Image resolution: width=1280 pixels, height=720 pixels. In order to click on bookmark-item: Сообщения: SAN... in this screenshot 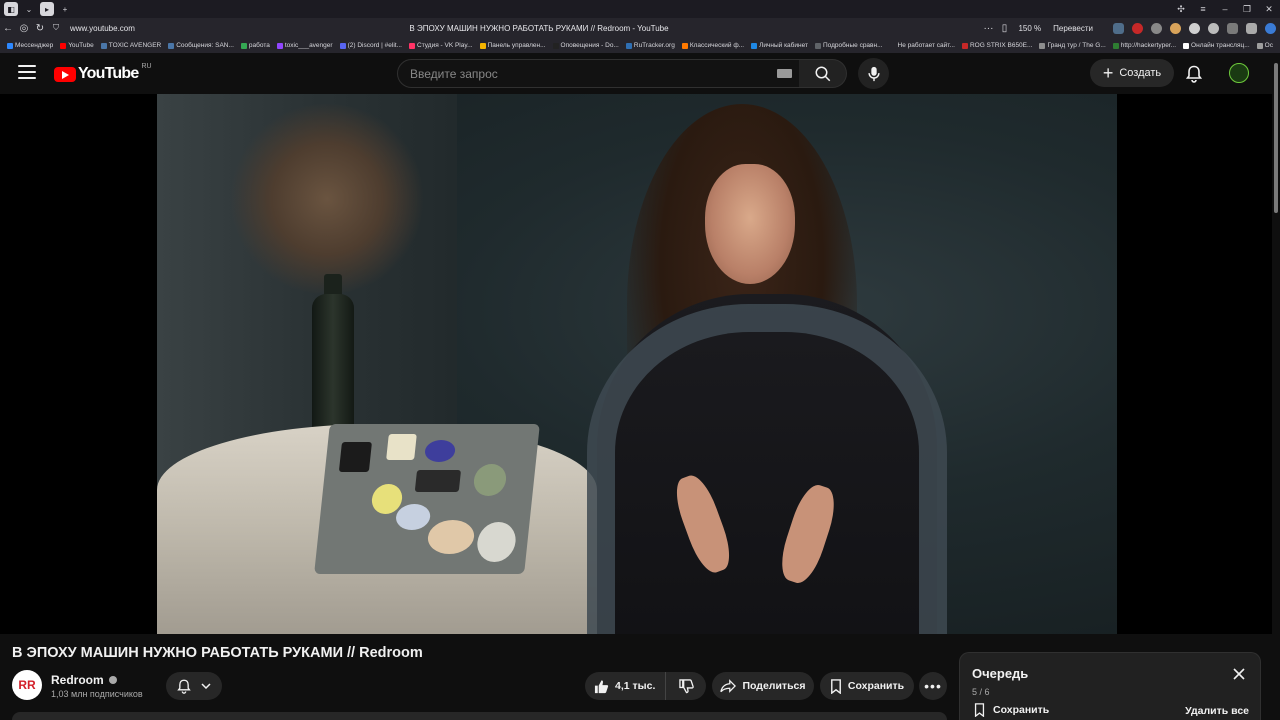, I will do `click(201, 45)`.